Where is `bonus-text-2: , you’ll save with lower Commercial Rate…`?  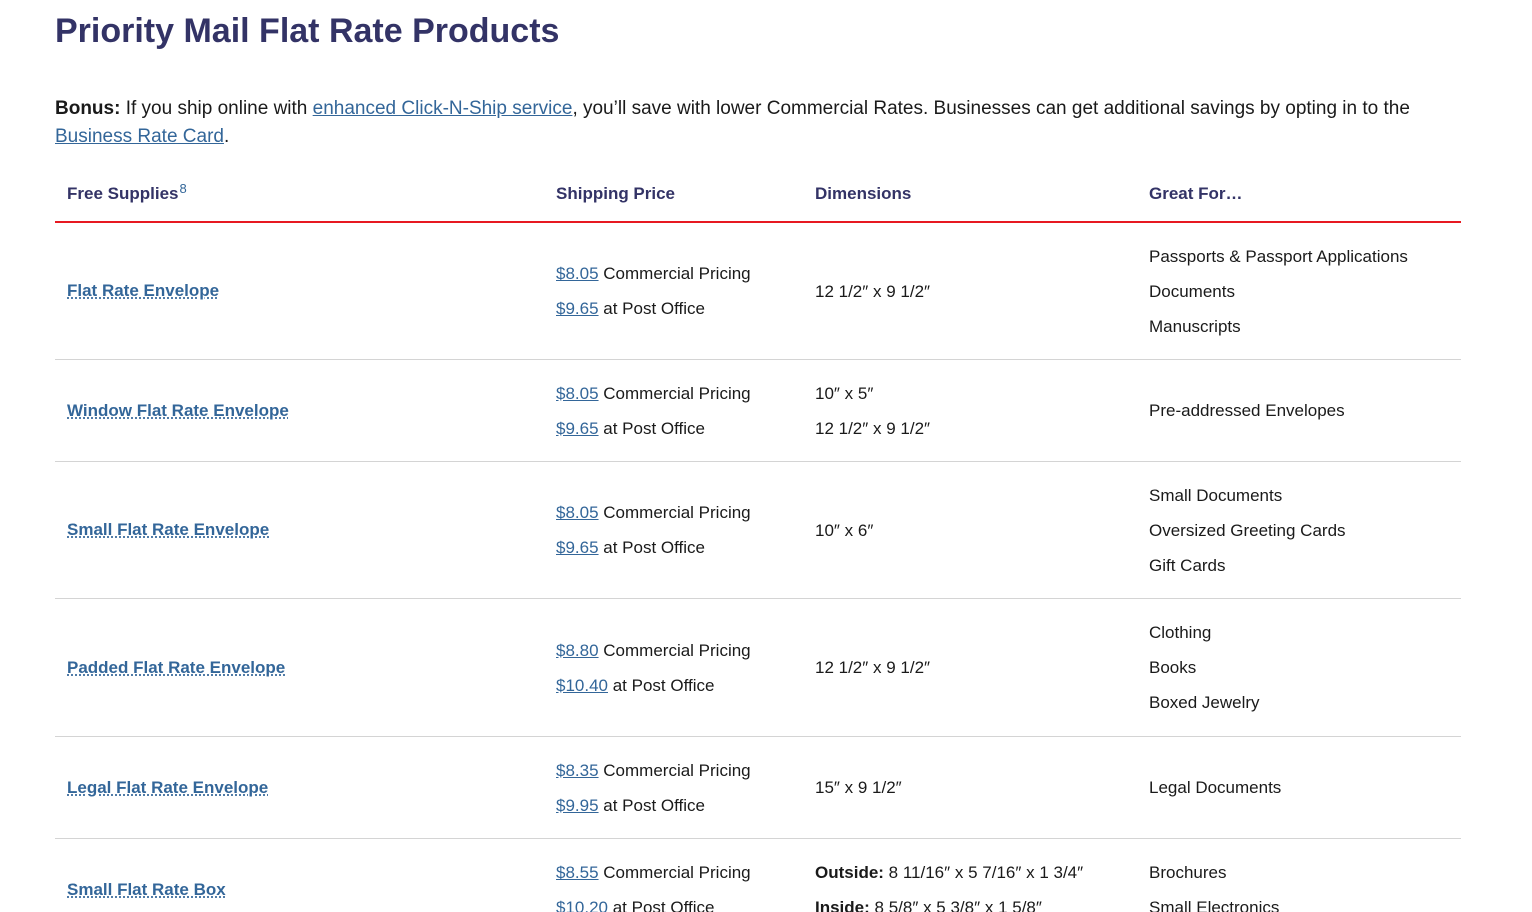 bonus-text-2: , you’ll save with lower Commercial Rate… is located at coordinates (991, 108).